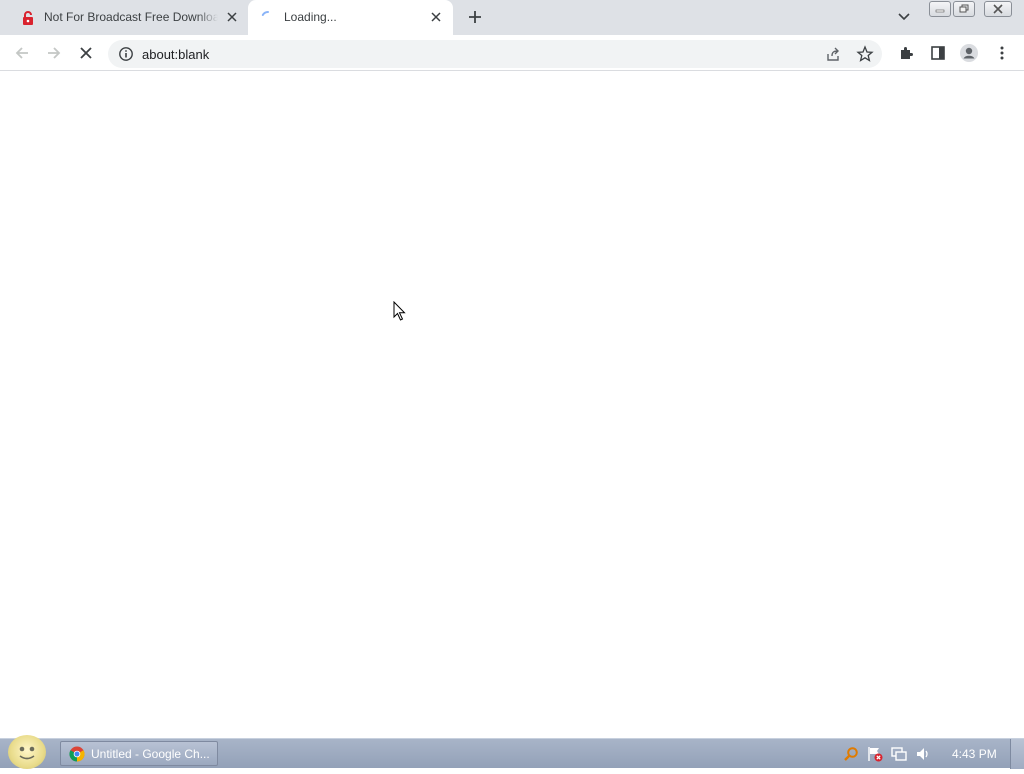 This screenshot has width=1024, height=774. I want to click on restore-button, so click(964, 9).